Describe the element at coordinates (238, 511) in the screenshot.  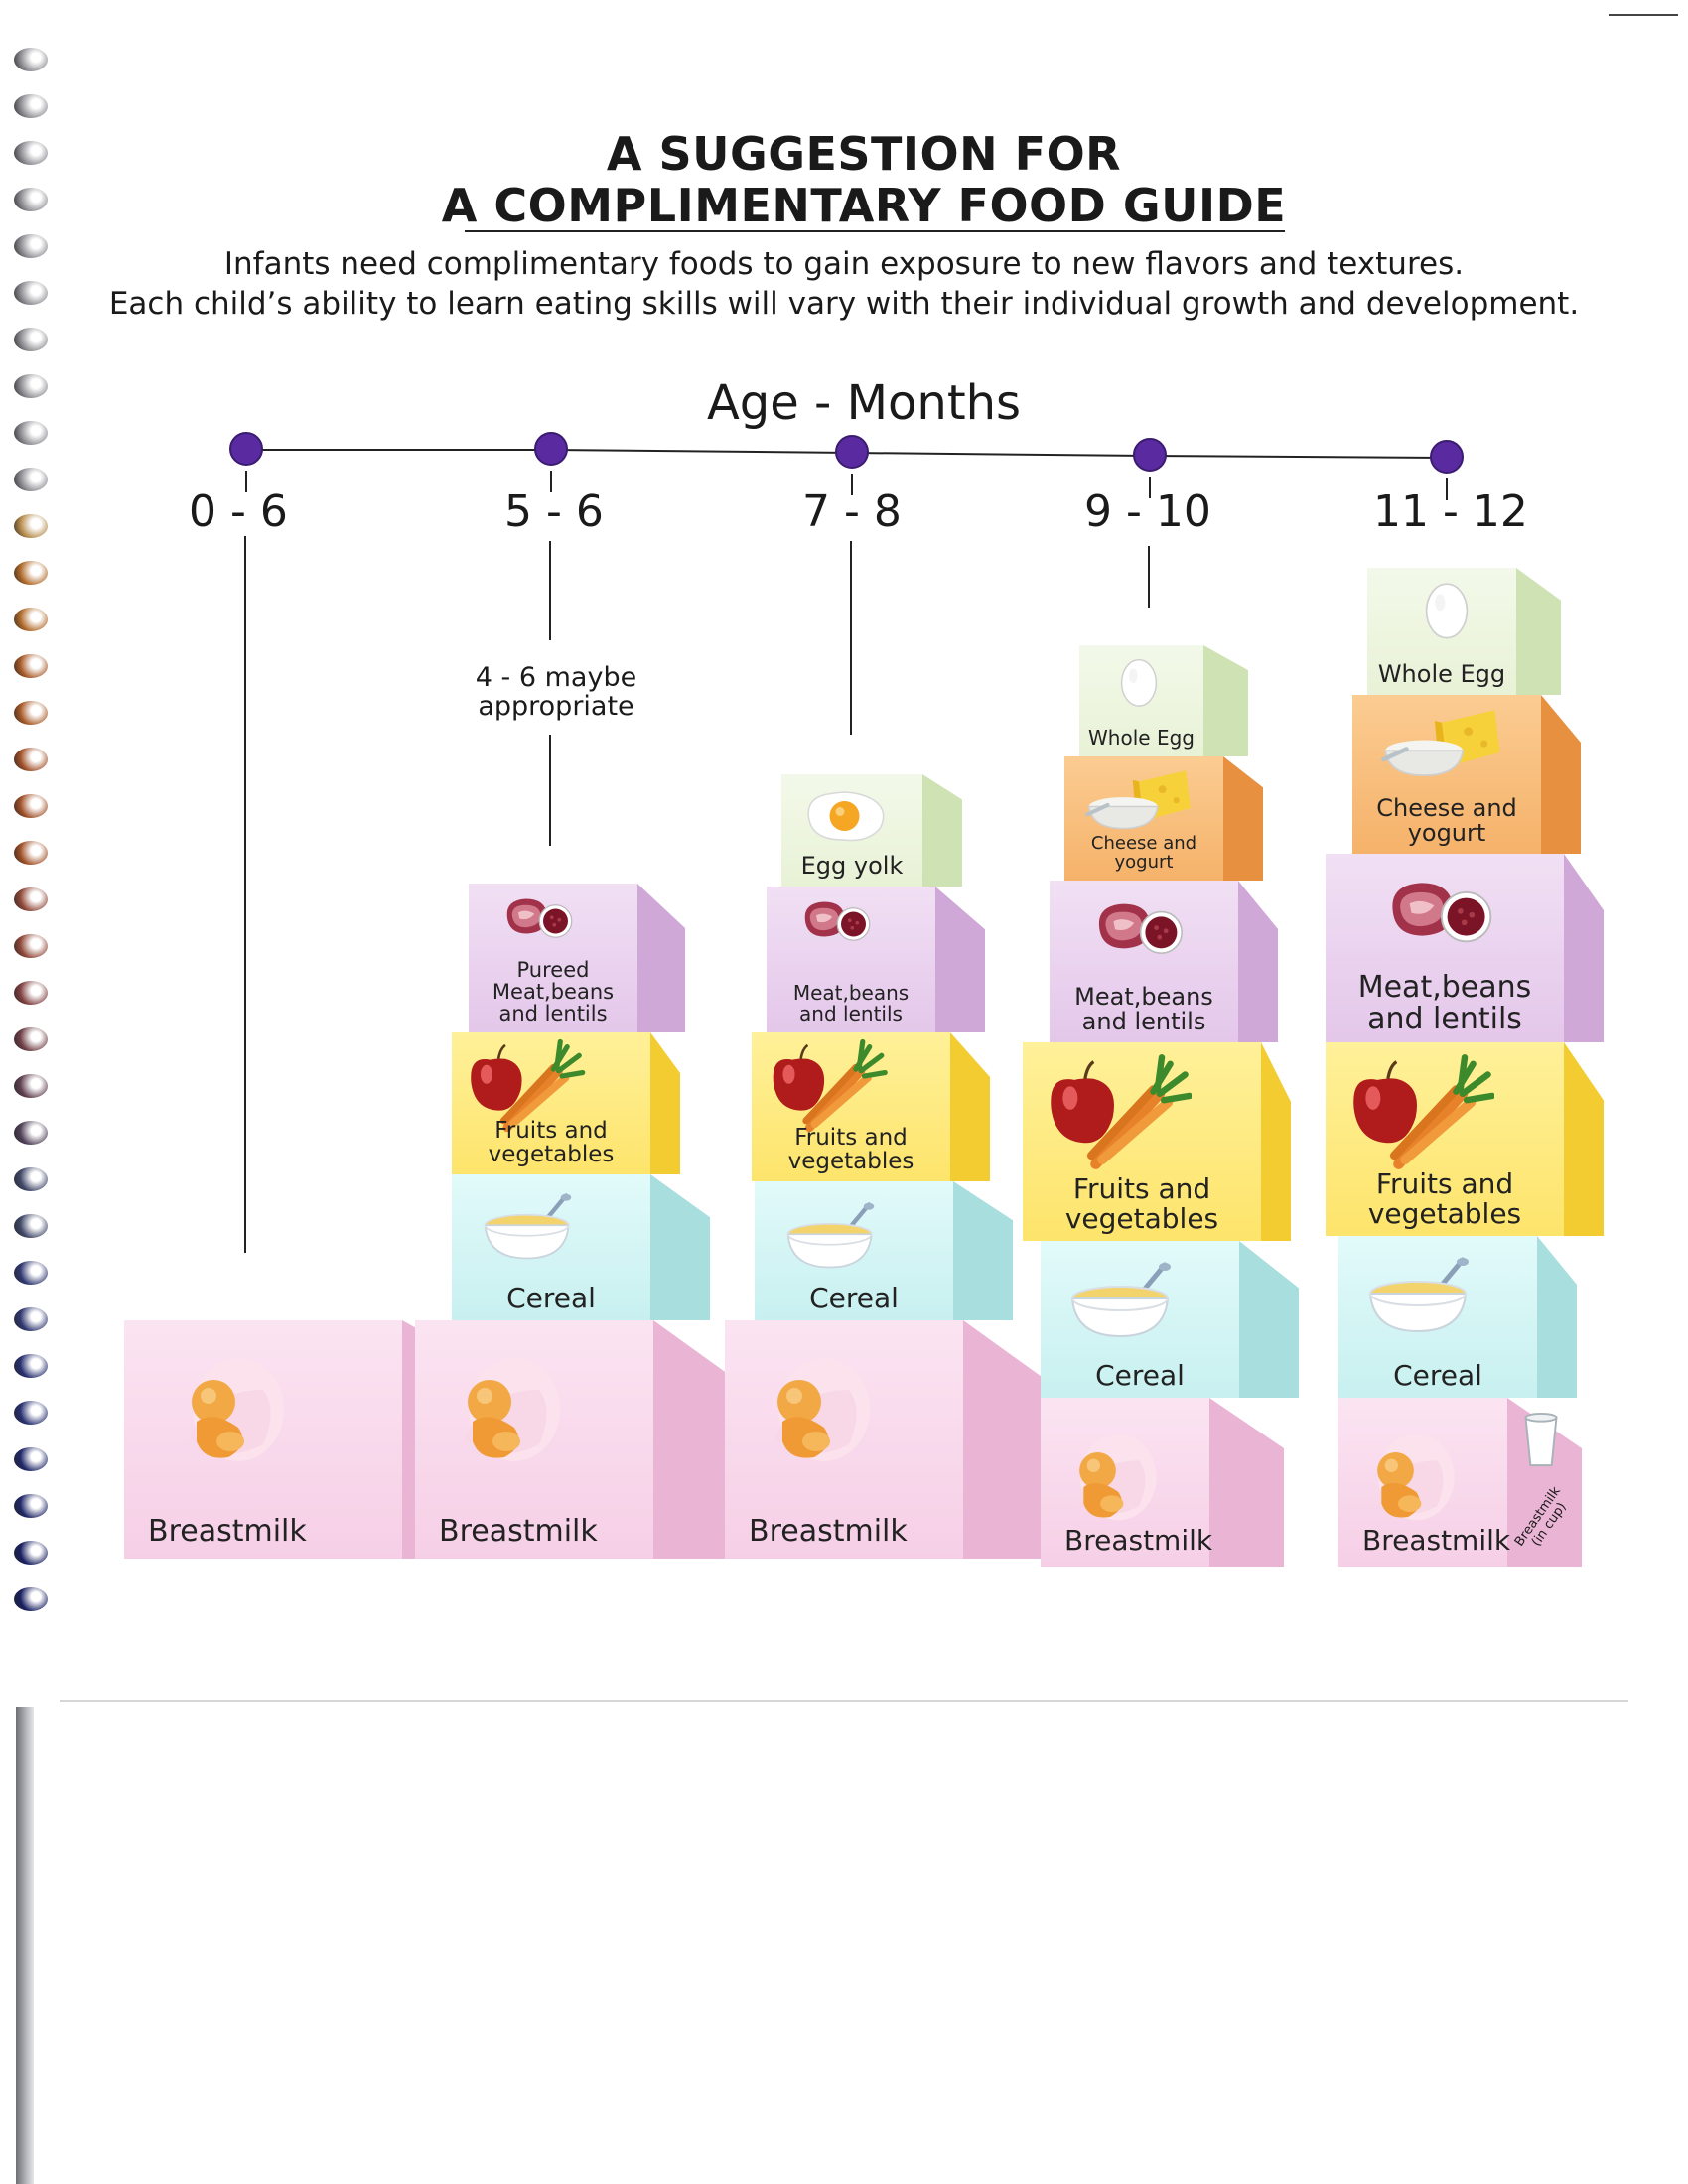
I see `age-label: 0 - 6` at that location.